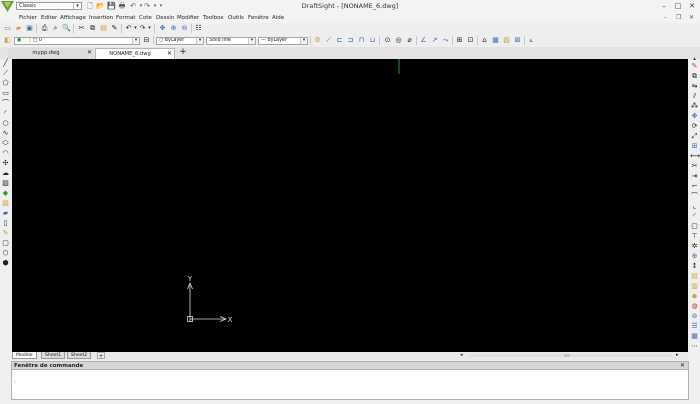 The height and width of the screenshot is (404, 700). I want to click on hatch-fill-icon: ▨, so click(5, 183).